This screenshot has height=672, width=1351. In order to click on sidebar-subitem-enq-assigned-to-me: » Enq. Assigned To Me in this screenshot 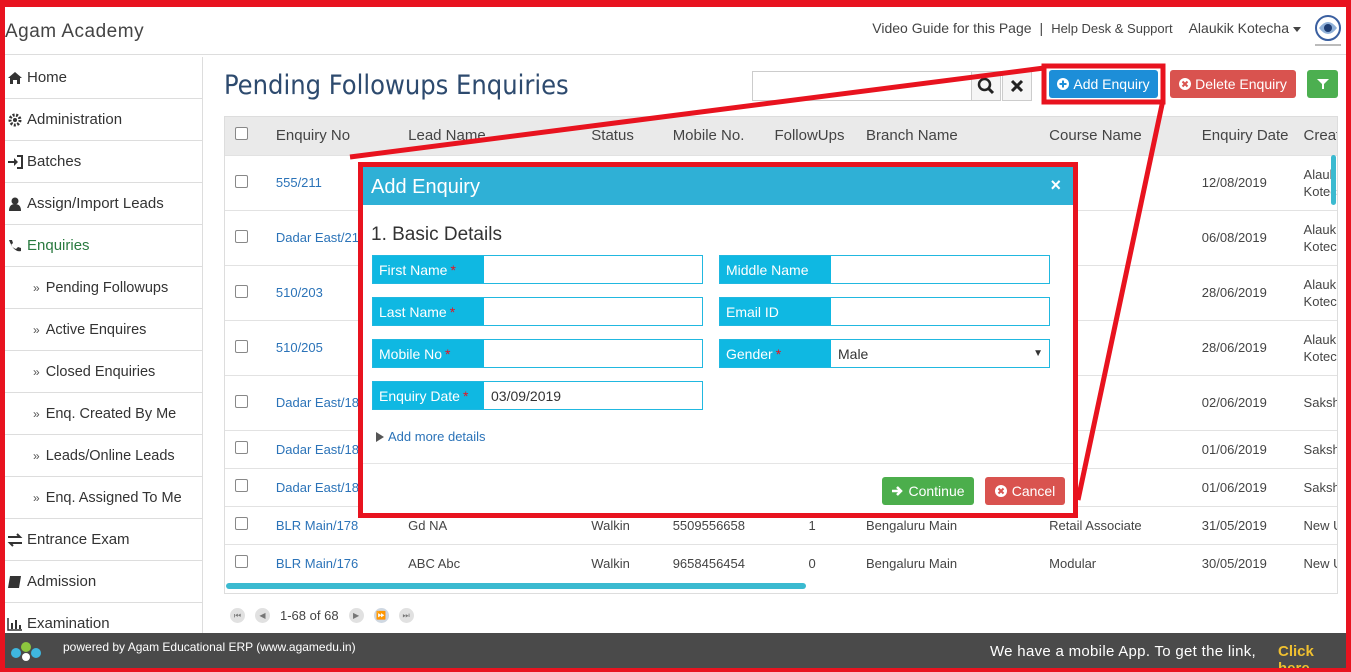, I will do `click(101, 498)`.